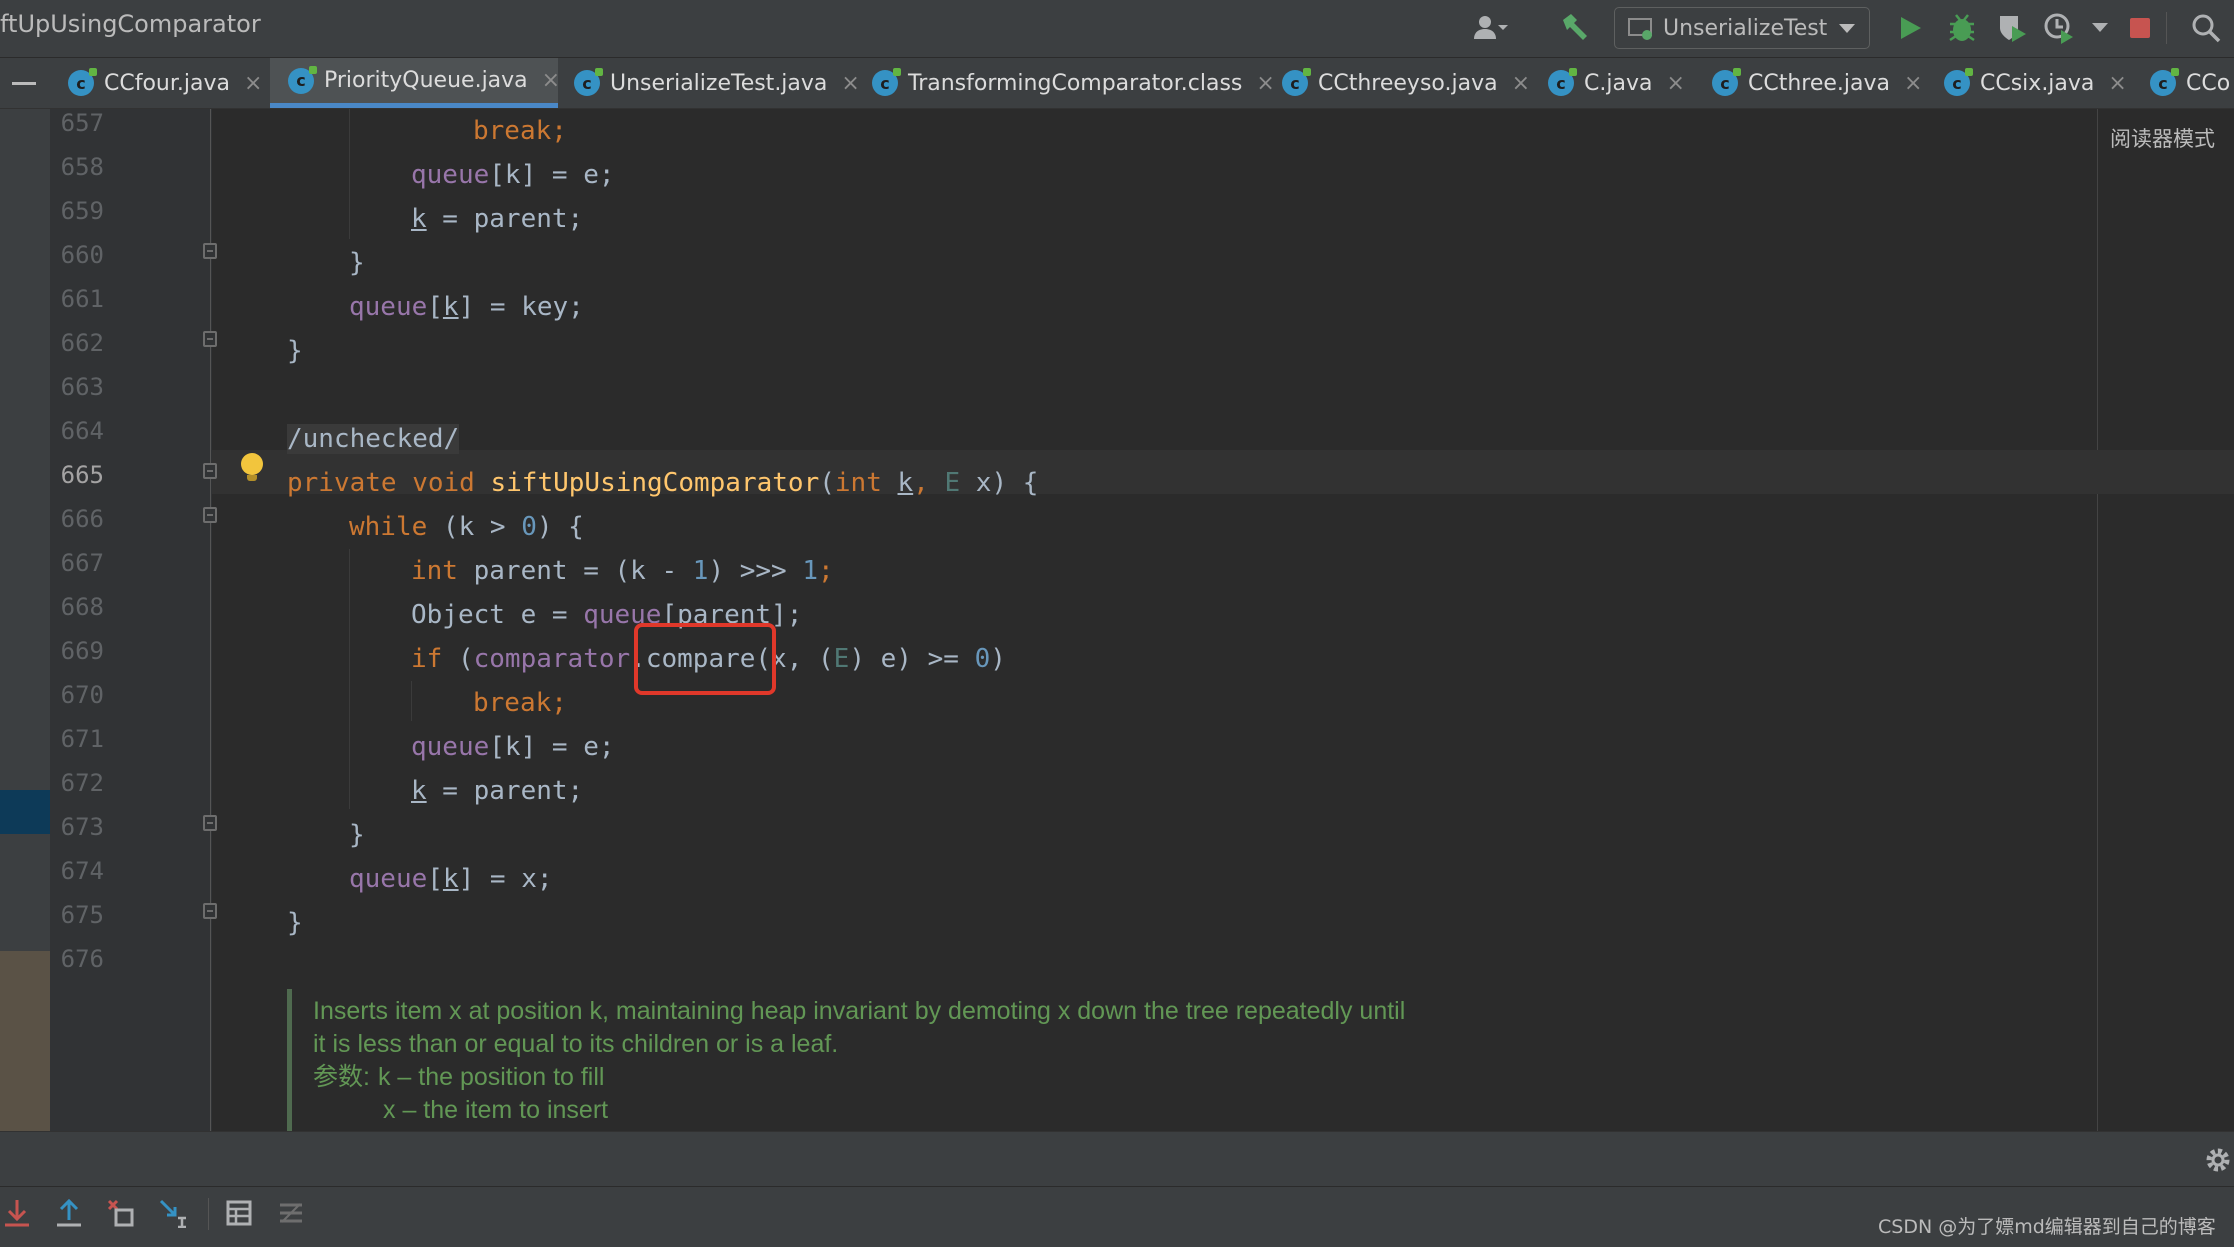 This screenshot has height=1247, width=2234. What do you see at coordinates (497, 615) in the screenshot?
I see `code-text: Object e =` at bounding box center [497, 615].